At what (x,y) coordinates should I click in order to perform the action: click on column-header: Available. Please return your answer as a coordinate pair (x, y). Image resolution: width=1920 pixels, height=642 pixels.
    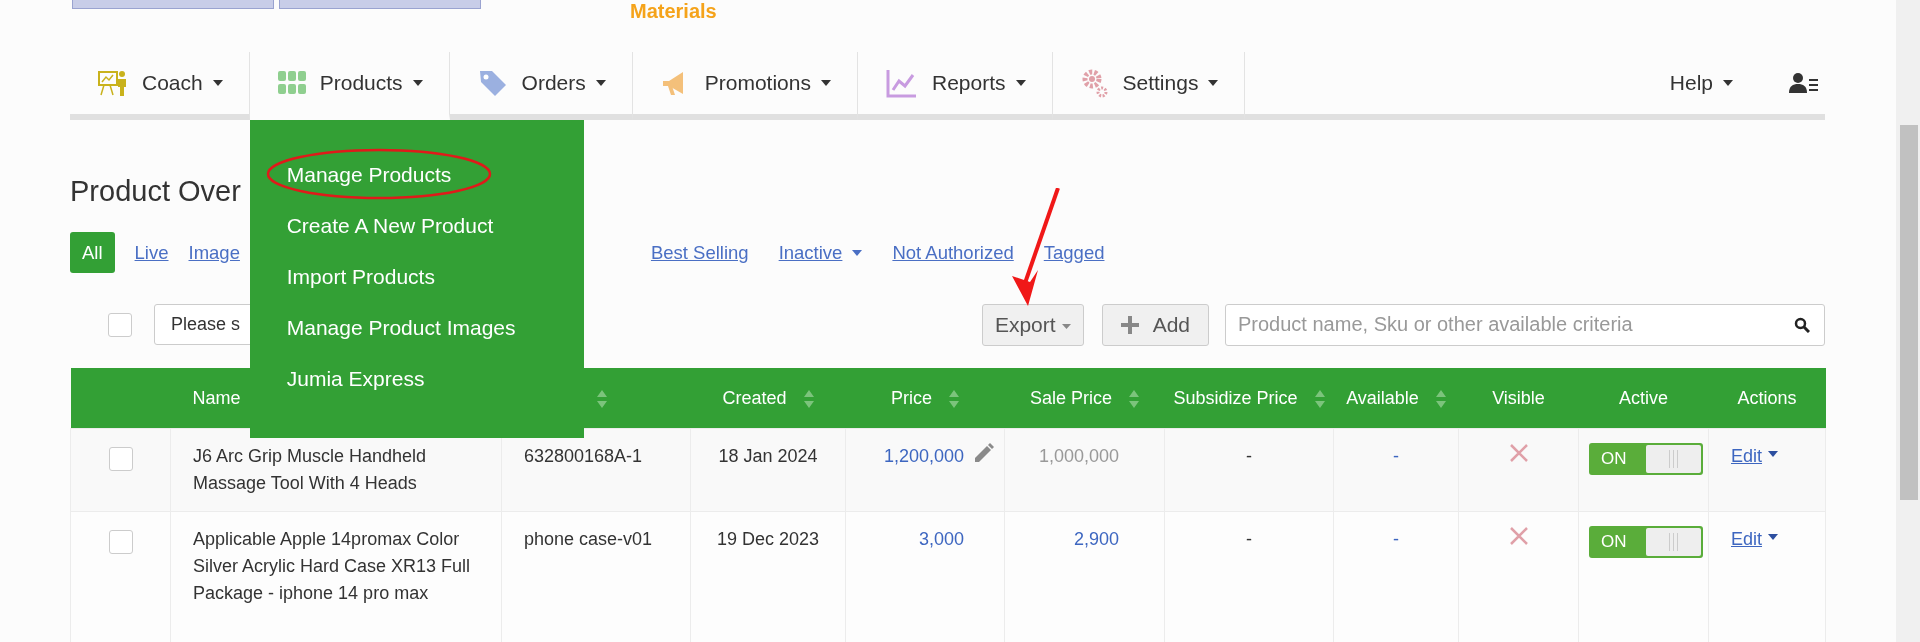
    Looking at the image, I should click on (1382, 397).